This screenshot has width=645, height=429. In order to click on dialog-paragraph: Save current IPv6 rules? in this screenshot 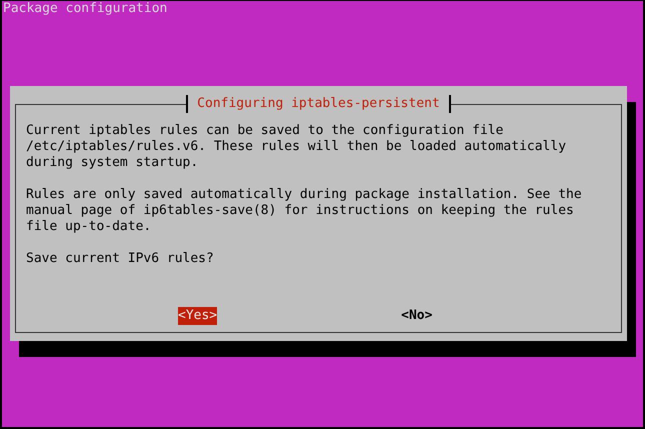, I will do `click(120, 259)`.